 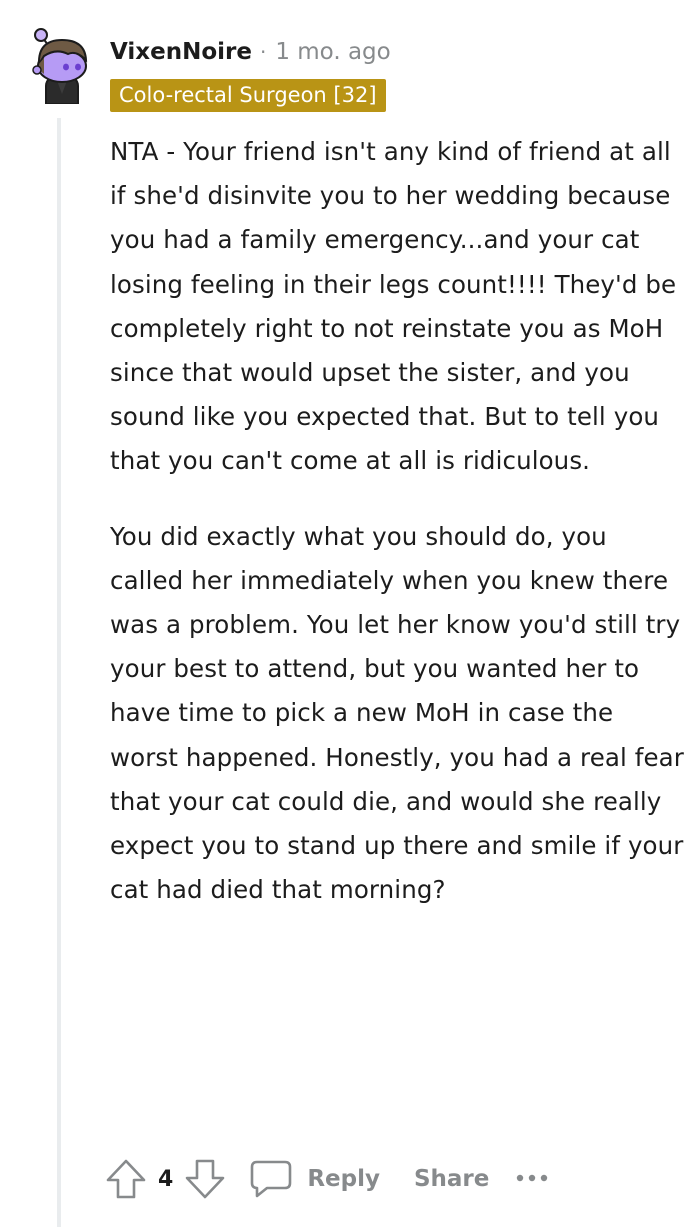 What do you see at coordinates (332, 52) in the screenshot?
I see `timestamp-link: 1 mo. ago` at bounding box center [332, 52].